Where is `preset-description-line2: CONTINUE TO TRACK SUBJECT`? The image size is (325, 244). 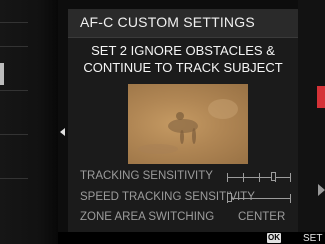
preset-description-line2: CONTINUE TO TRACK SUBJECT is located at coordinates (183, 67).